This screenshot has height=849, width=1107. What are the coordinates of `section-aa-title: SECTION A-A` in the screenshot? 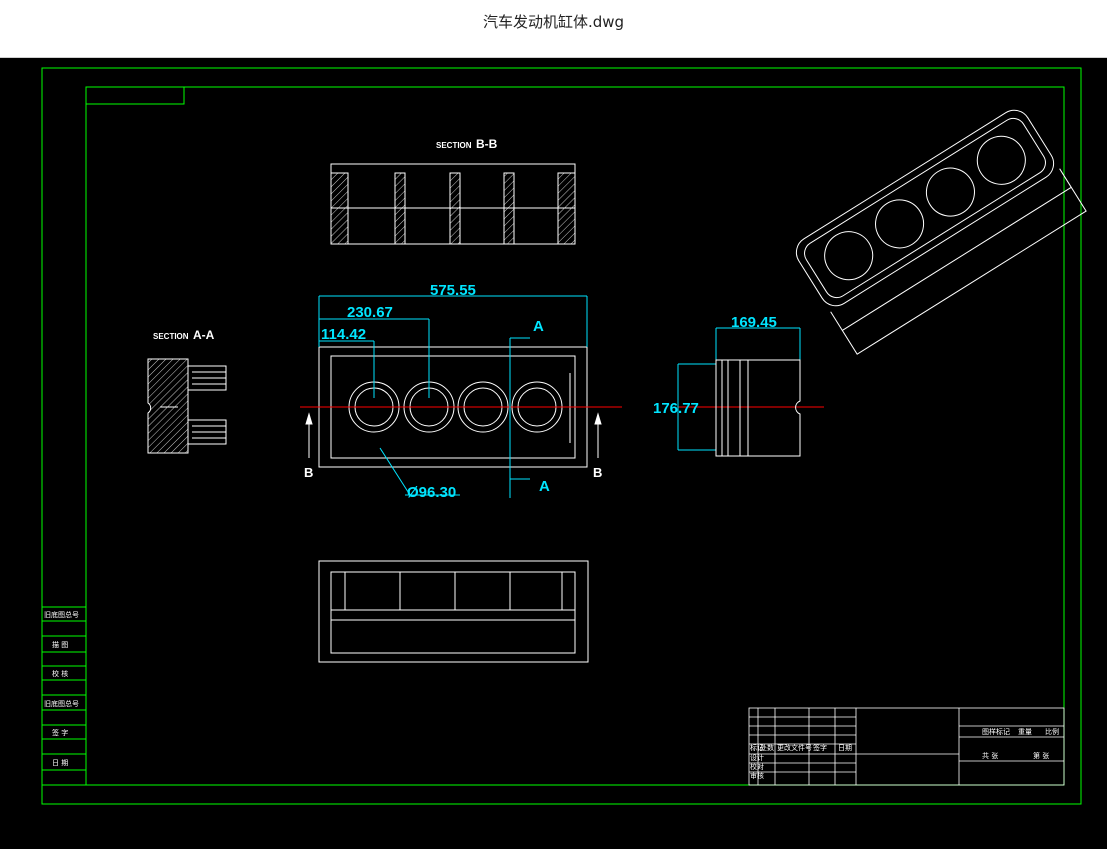 It's located at (184, 335).